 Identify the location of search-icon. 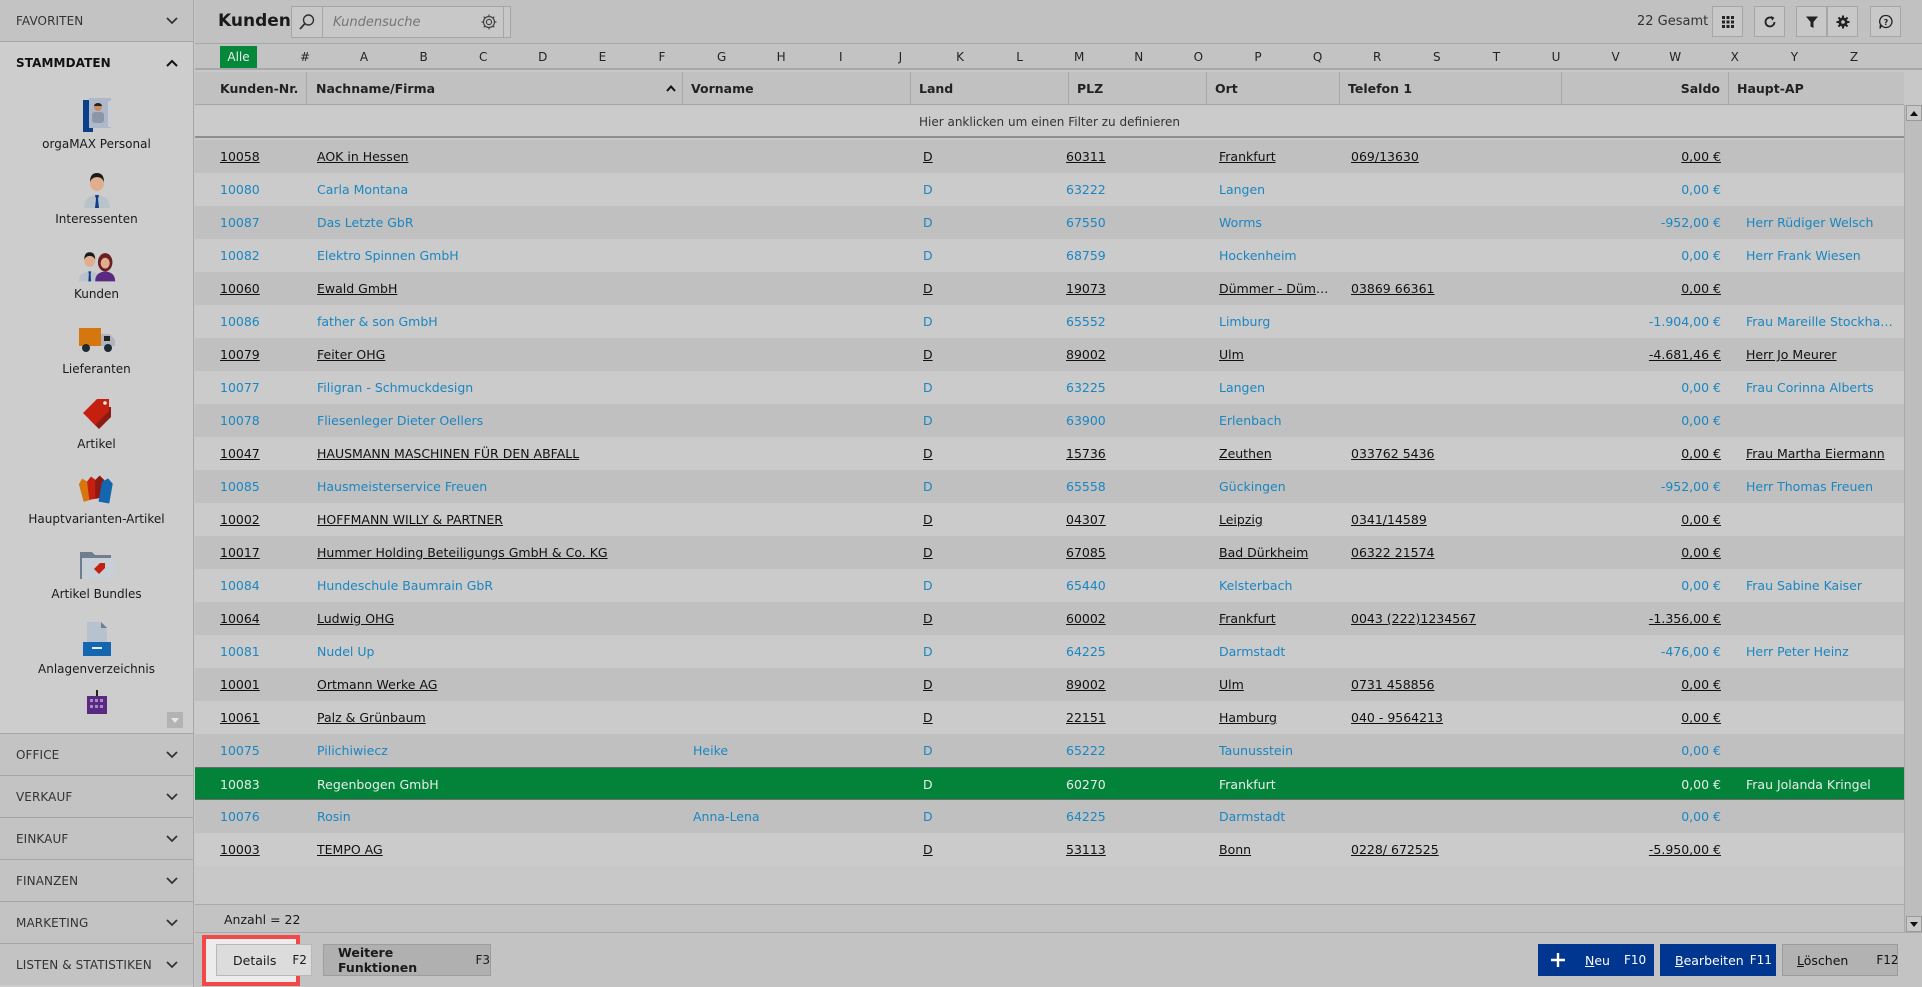
(307, 22).